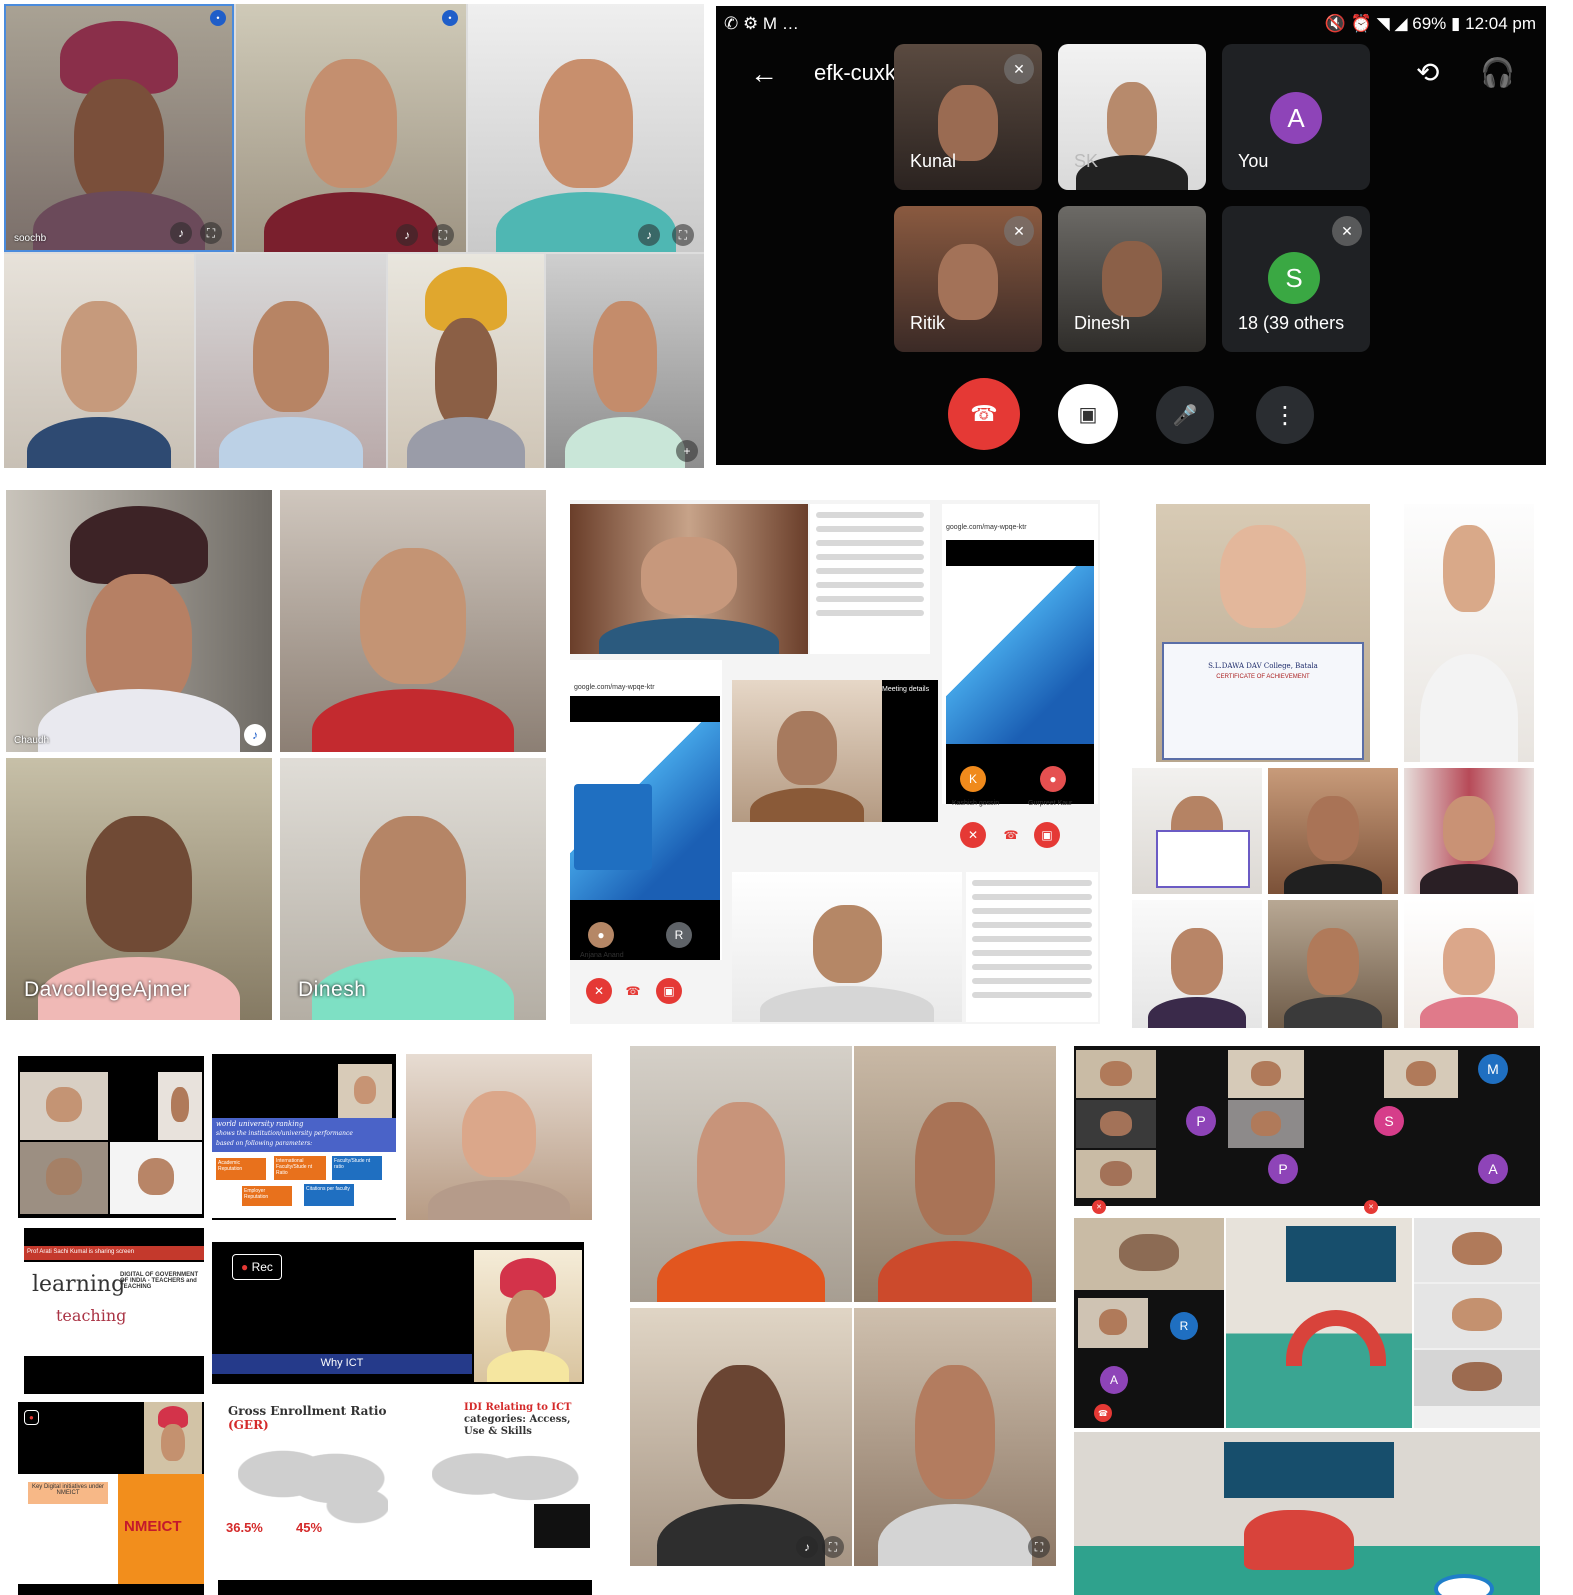  What do you see at coordinates (1429, 23) in the screenshot?
I see `battery-level: 69%` at bounding box center [1429, 23].